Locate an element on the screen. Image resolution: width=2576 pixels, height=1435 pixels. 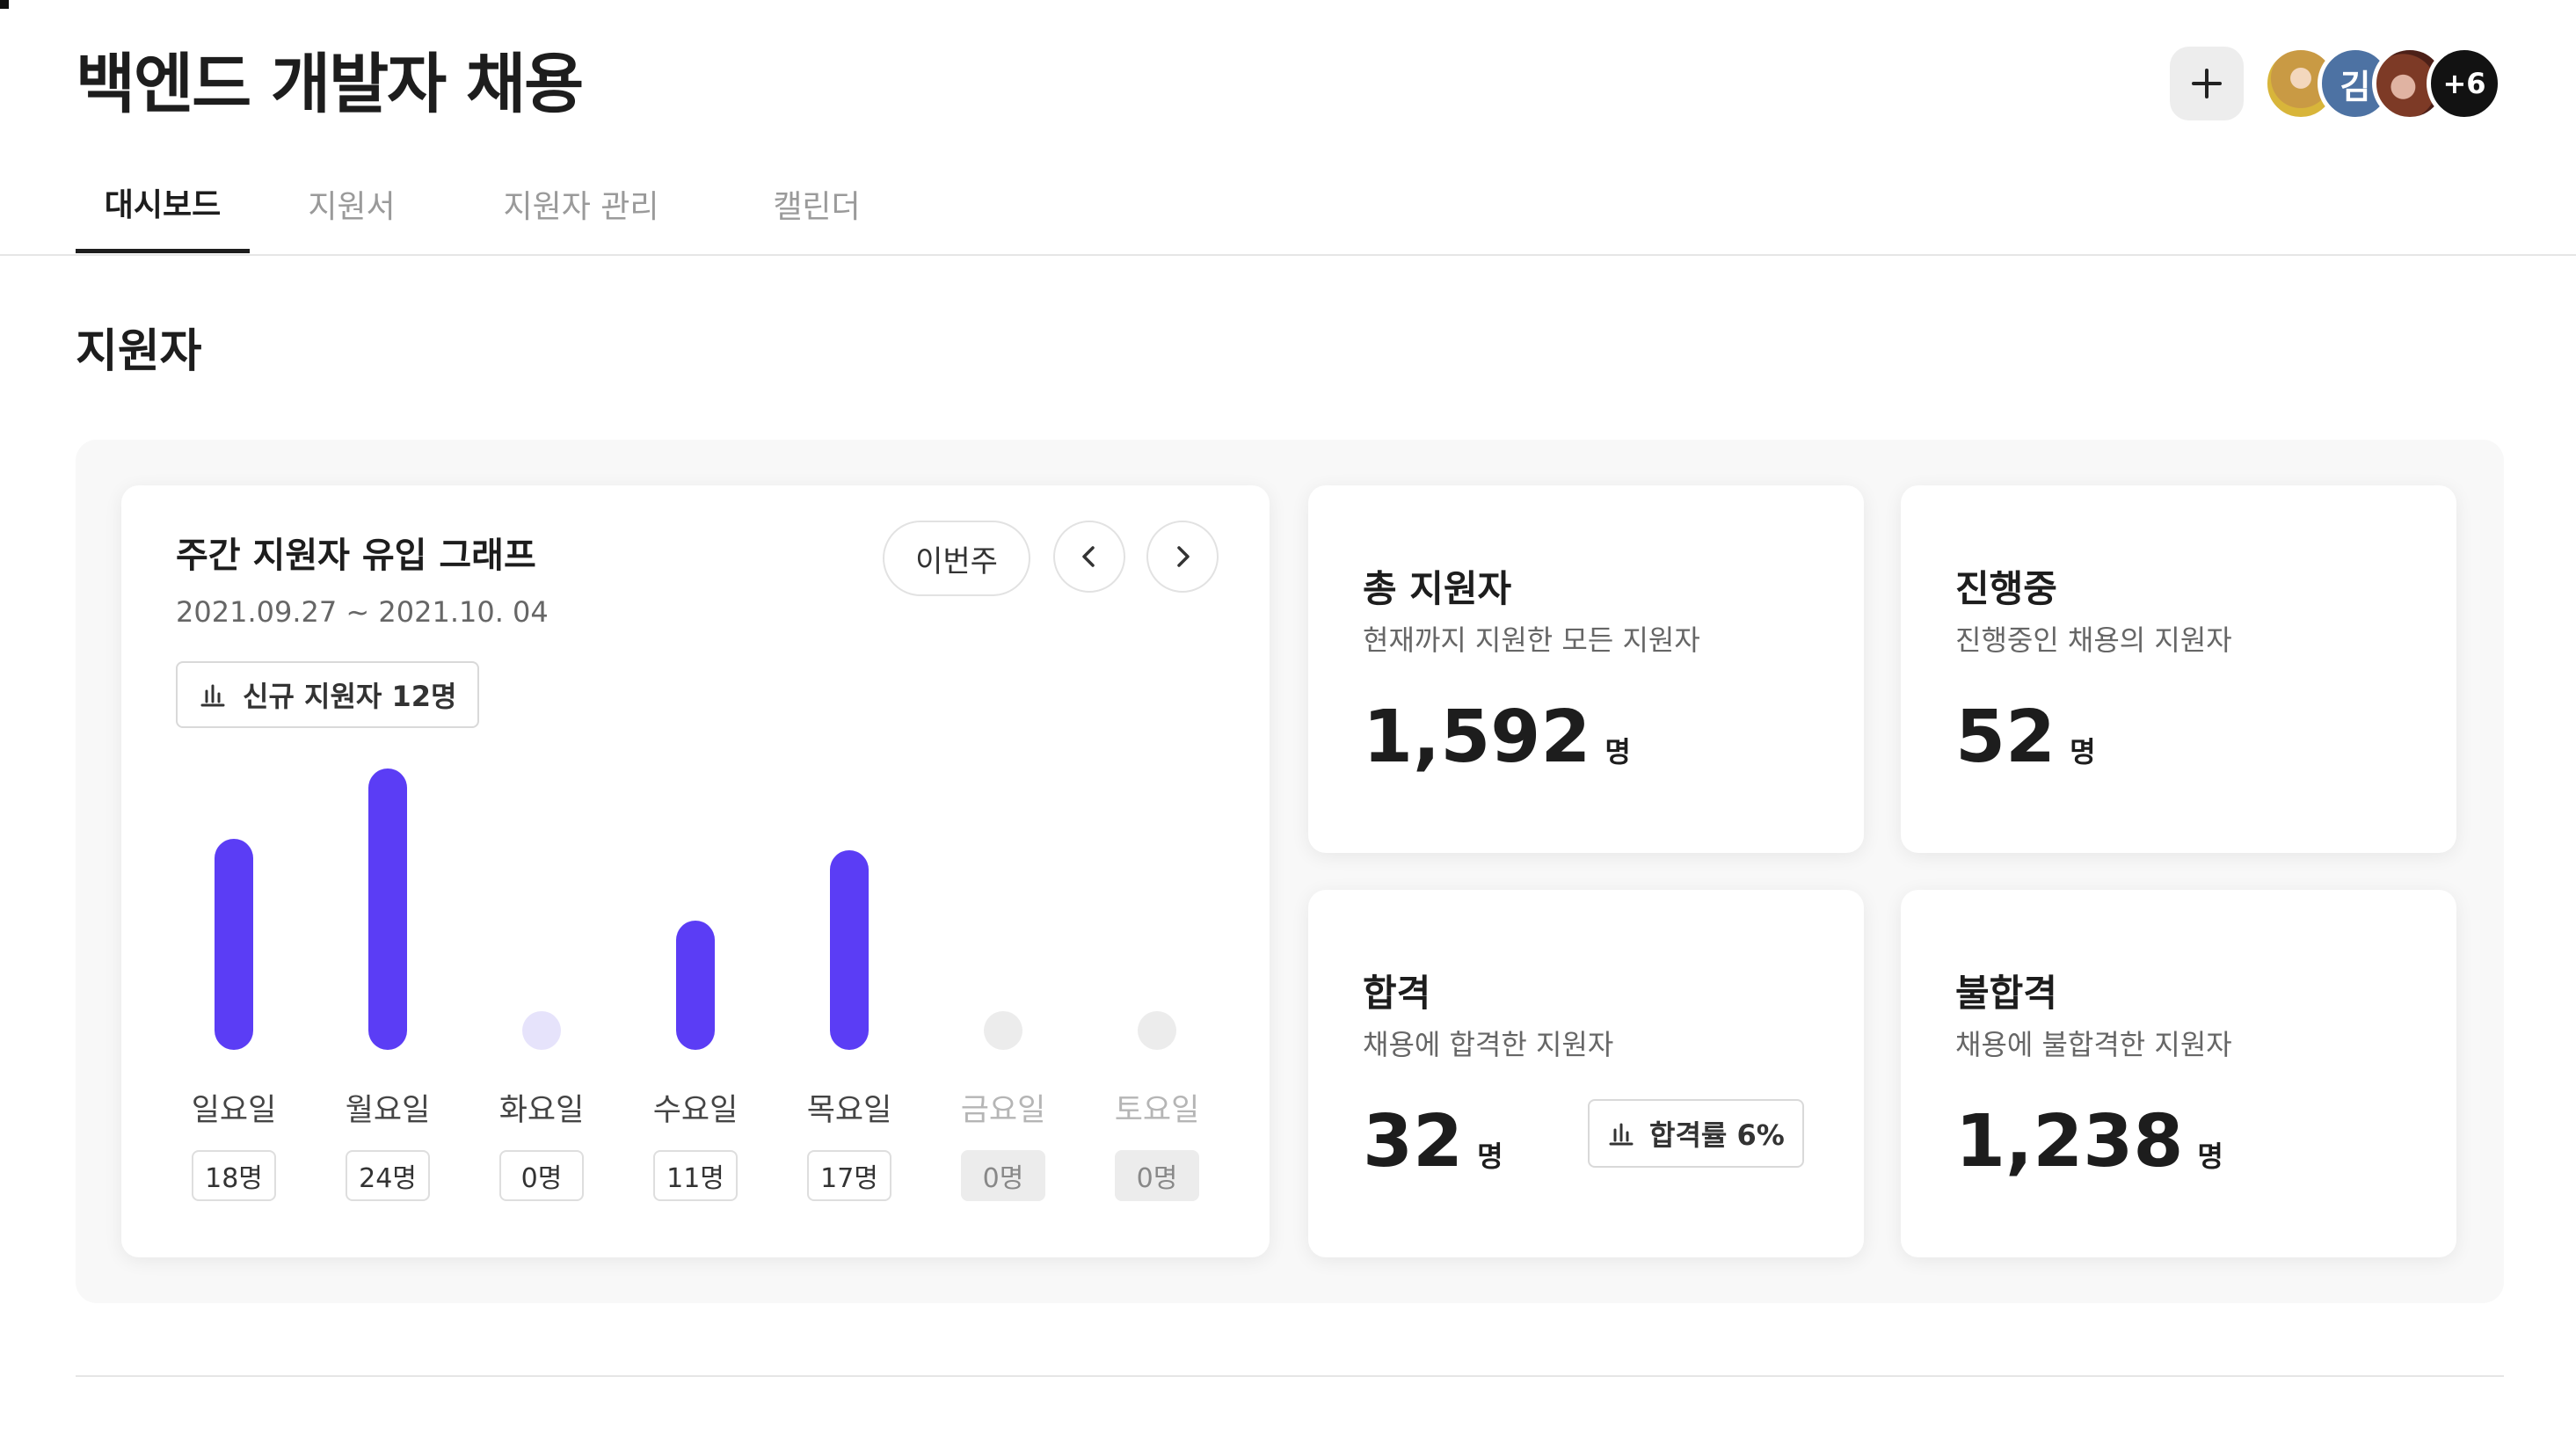
member-avatars: 김 +6 is located at coordinates (2382, 83).